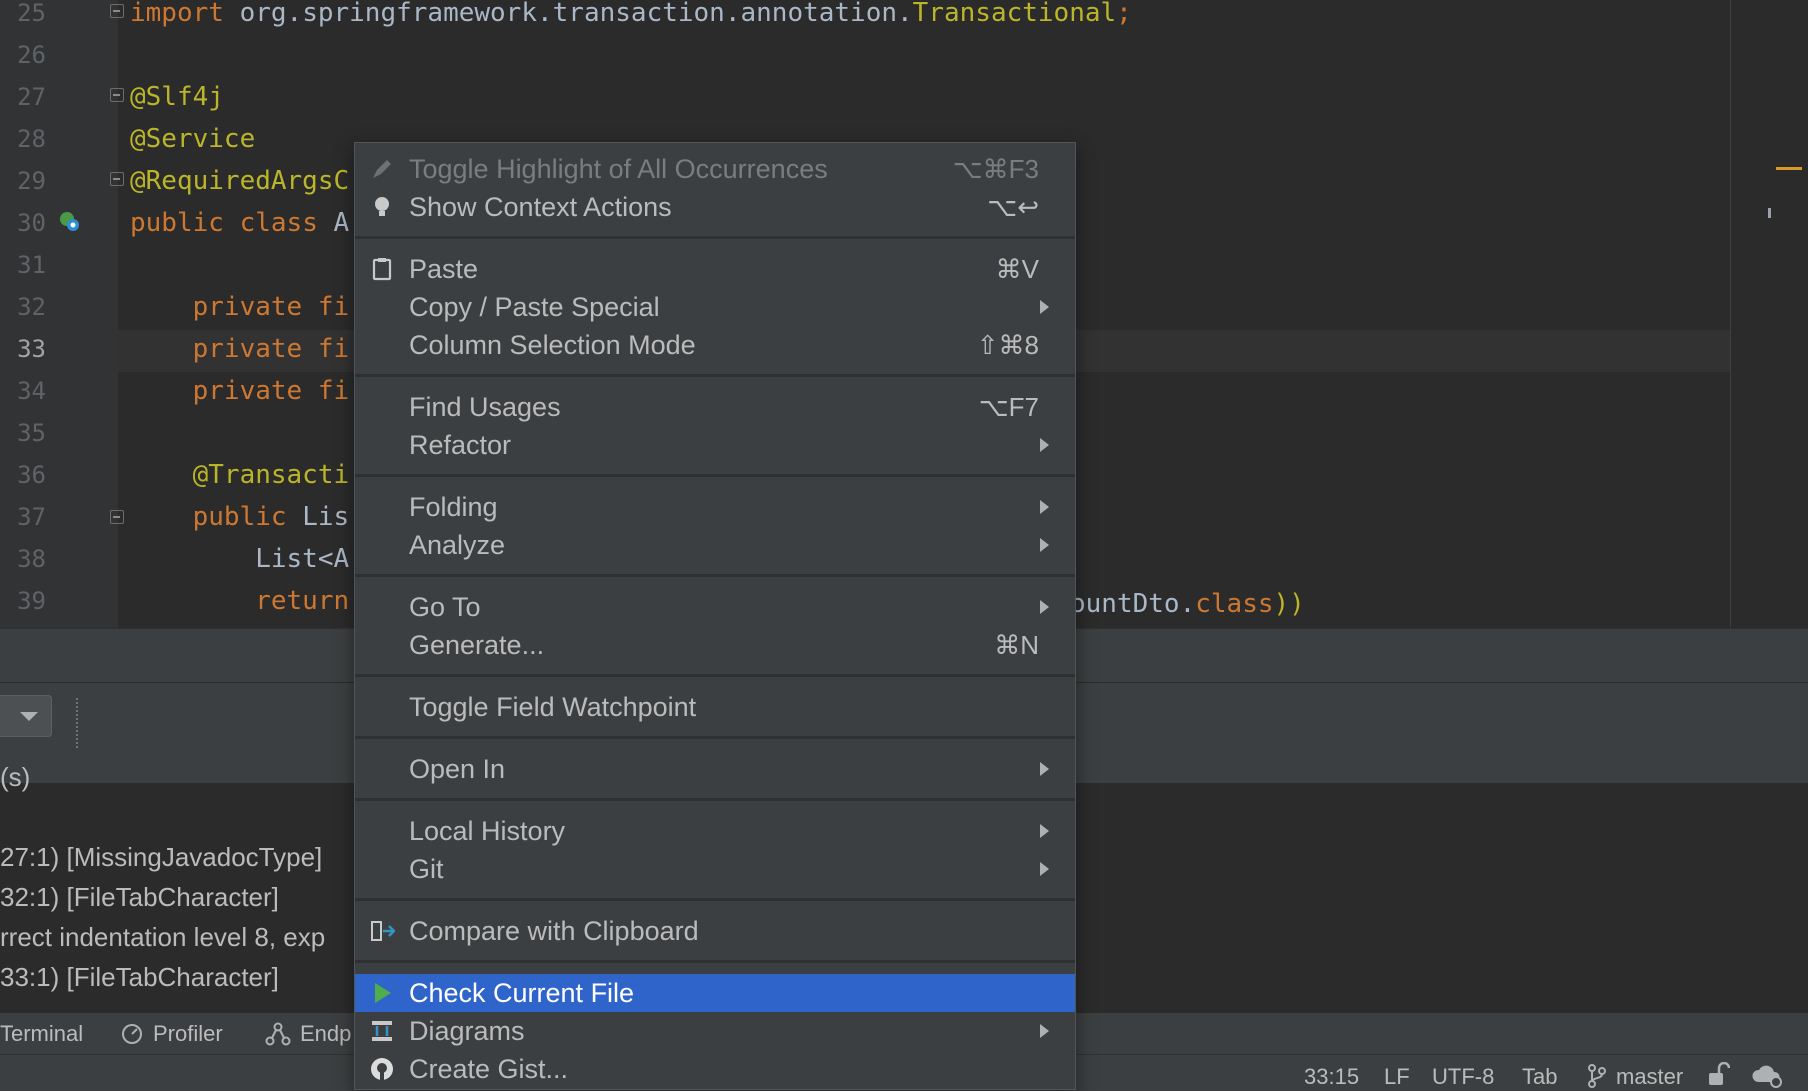  What do you see at coordinates (23, 97) in the screenshot?
I see `line-number: 27` at bounding box center [23, 97].